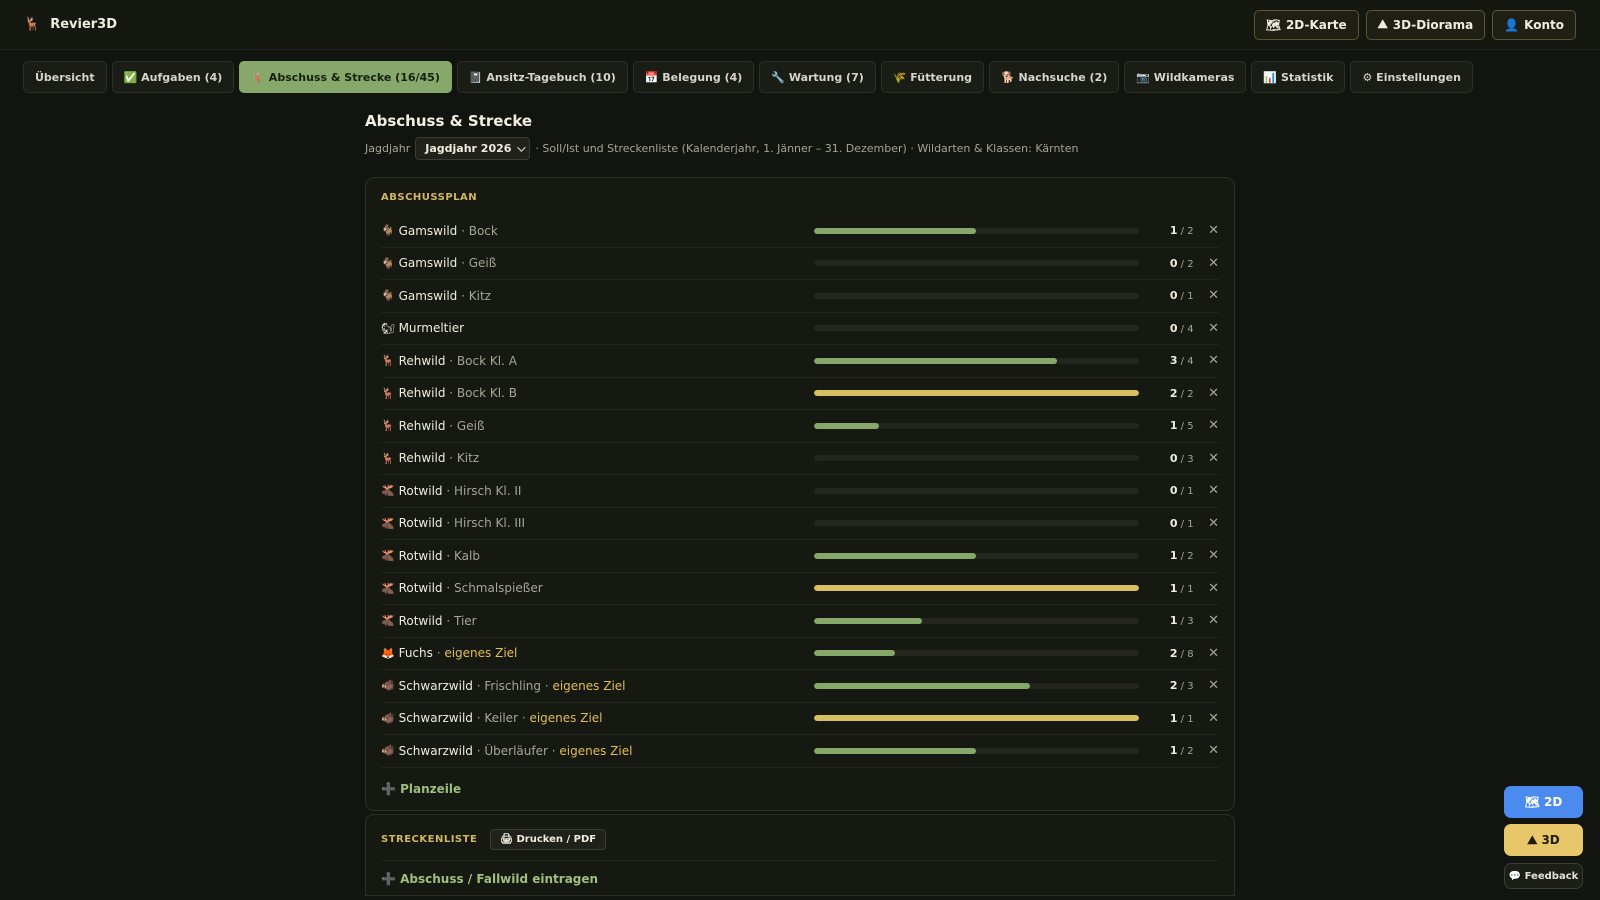 This screenshot has height=900, width=1600. Describe the element at coordinates (606, 653) in the screenshot. I see `plan-row-name: Fuchs · eigenes Ziel` at that location.